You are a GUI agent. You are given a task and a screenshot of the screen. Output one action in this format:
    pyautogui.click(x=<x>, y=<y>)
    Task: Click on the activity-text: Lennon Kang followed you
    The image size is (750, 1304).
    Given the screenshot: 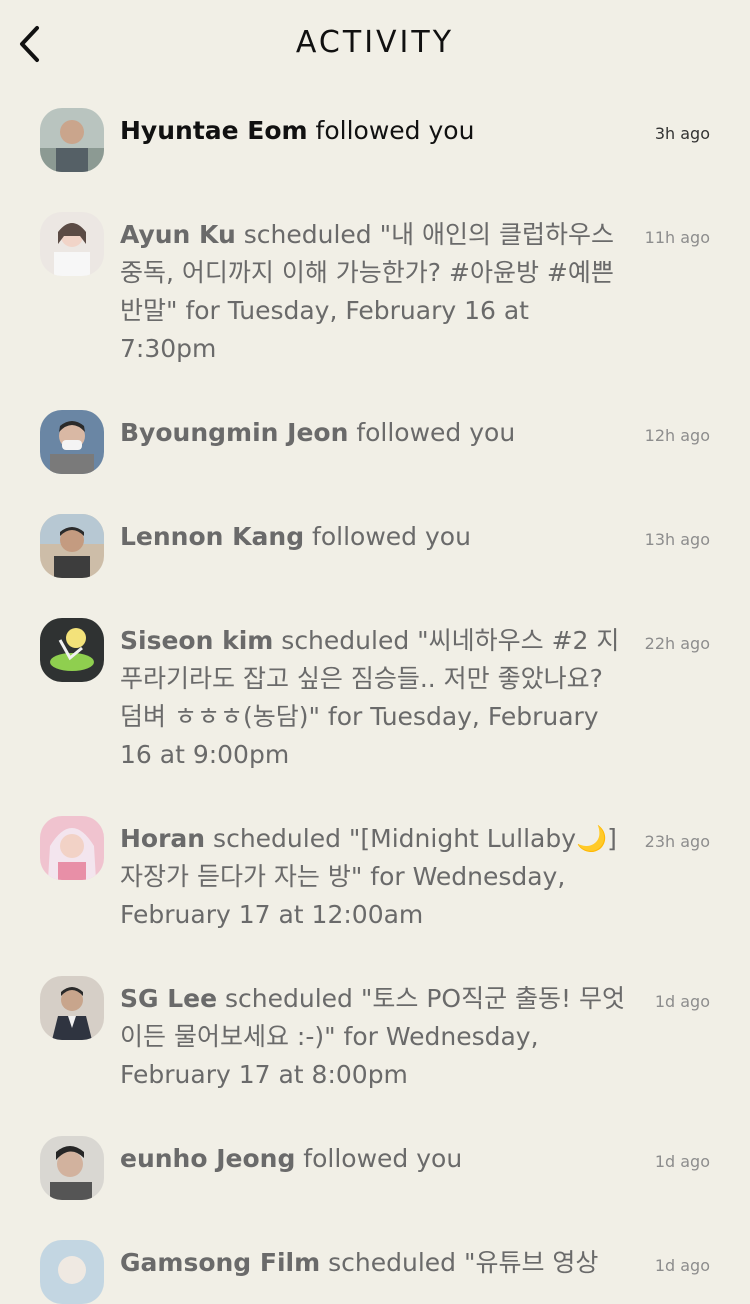 What is the action you would take?
    pyautogui.click(x=372, y=537)
    